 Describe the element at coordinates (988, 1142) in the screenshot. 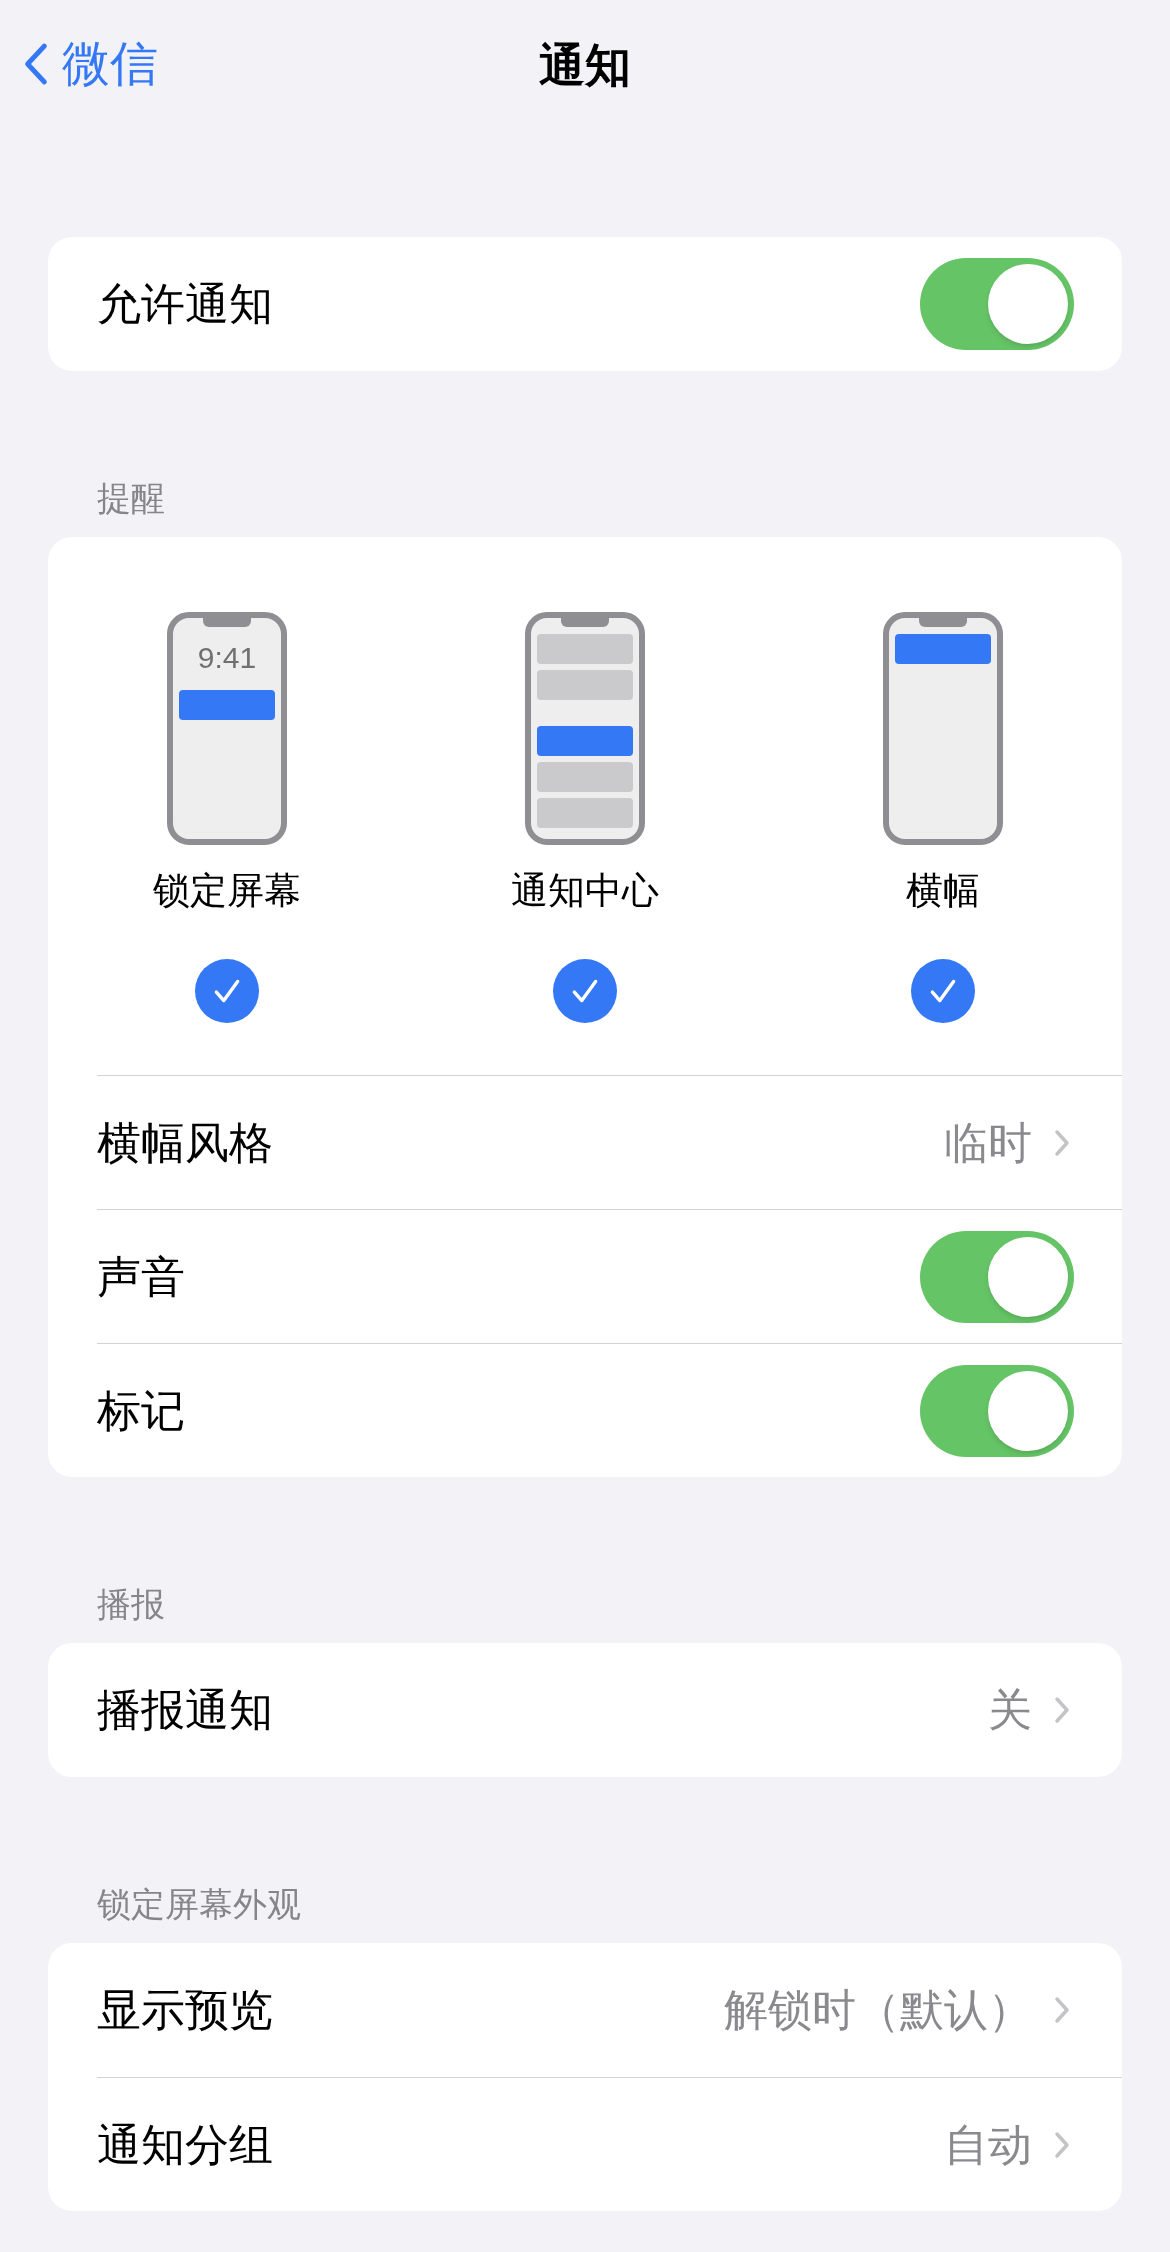

I see `row-value: 临时` at that location.